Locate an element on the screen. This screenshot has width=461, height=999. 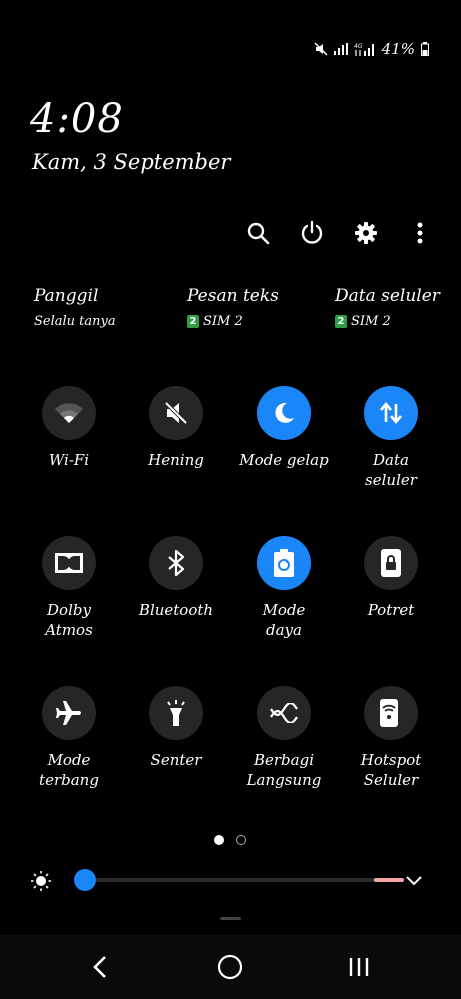
tile-label: Berbagi Langsung is located at coordinates (284, 770).